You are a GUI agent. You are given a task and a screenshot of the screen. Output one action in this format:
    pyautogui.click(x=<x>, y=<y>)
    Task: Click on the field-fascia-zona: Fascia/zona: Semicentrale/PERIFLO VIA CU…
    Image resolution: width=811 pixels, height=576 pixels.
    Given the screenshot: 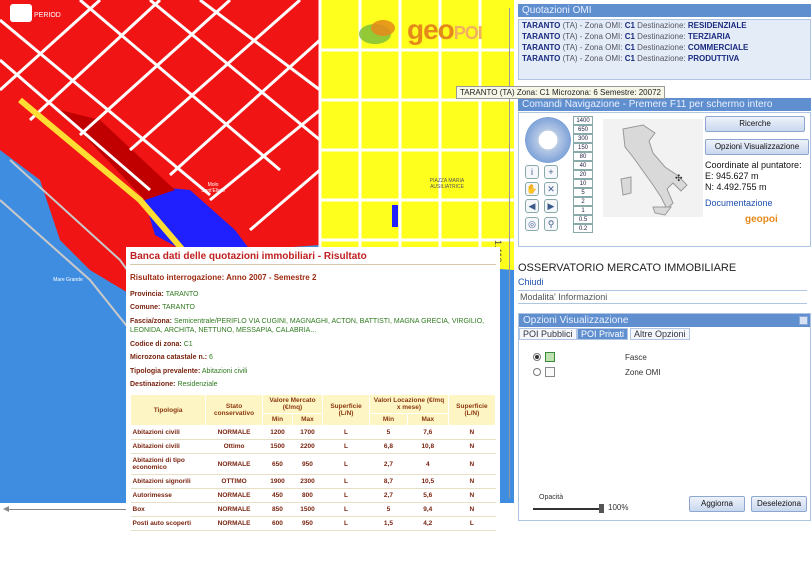 What is the action you would take?
    pyautogui.click(x=307, y=326)
    